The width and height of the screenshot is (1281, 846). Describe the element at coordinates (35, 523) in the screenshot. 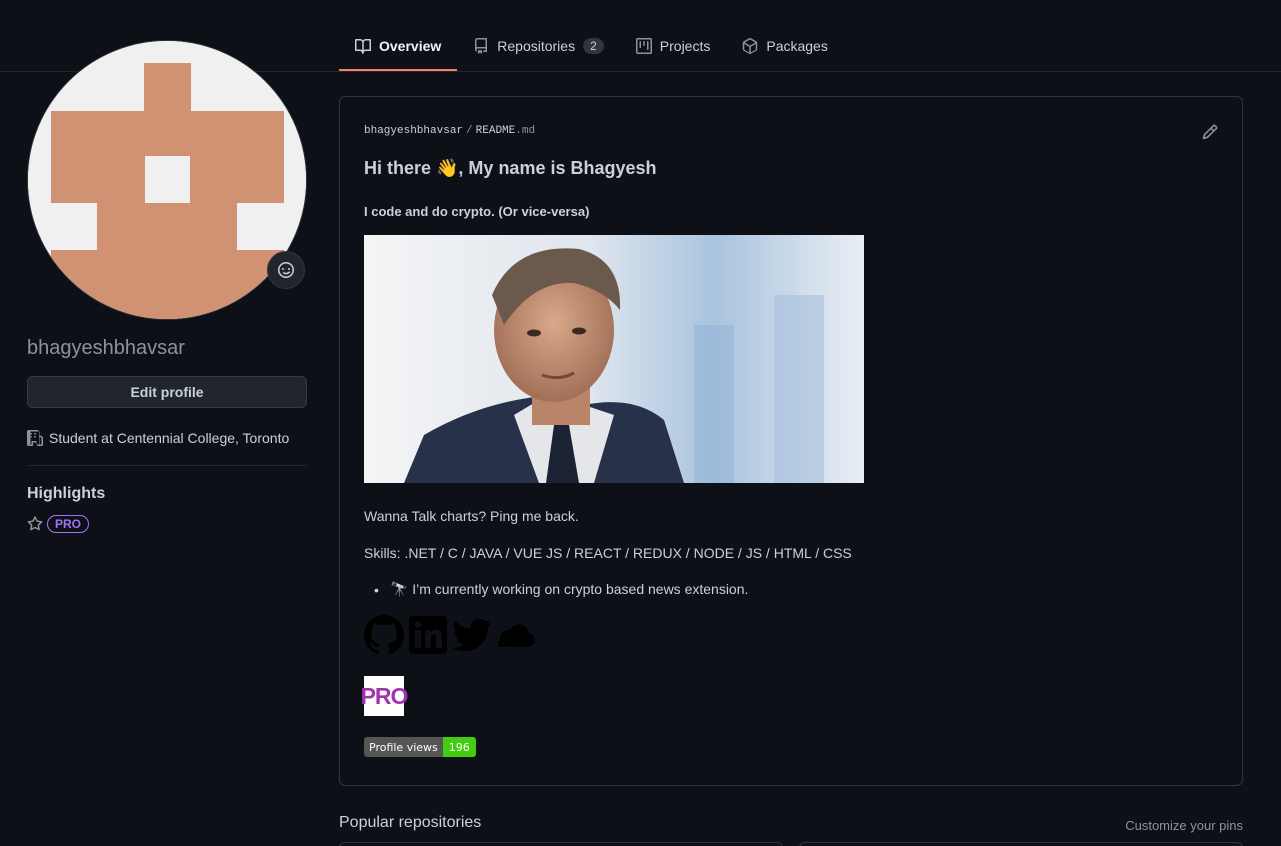

I see `star-icon` at that location.